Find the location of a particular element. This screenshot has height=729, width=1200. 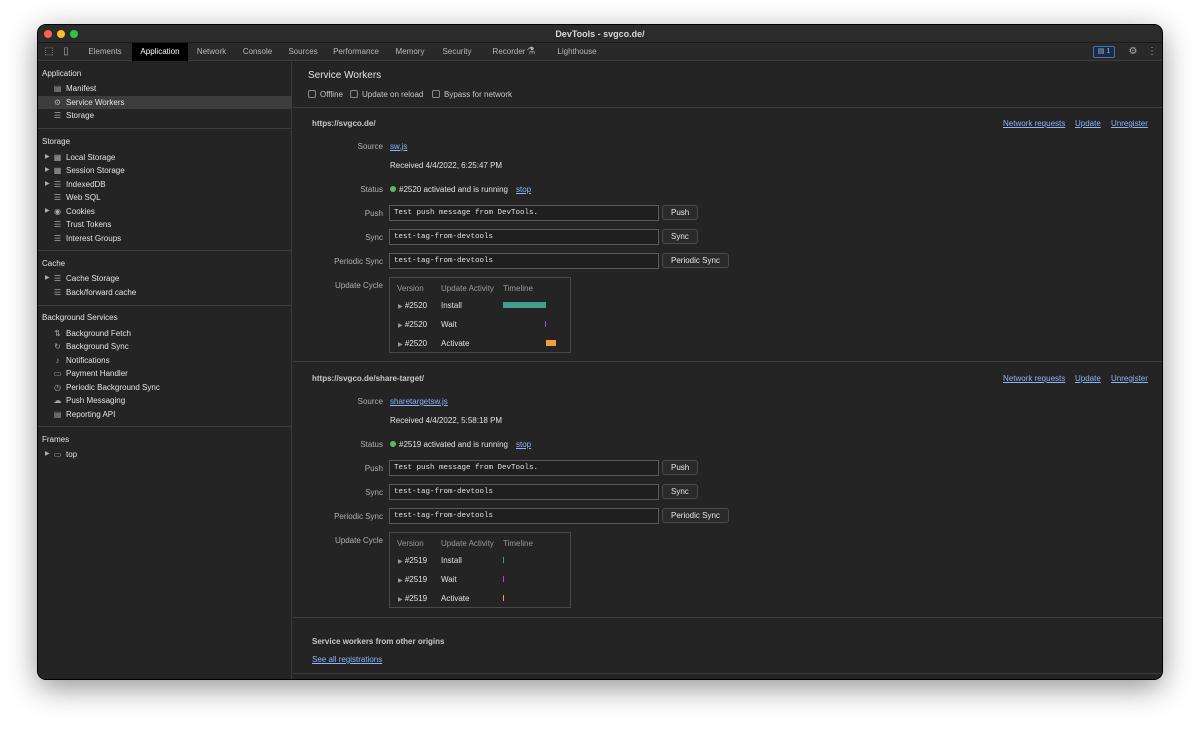

sidebar-item-cache-storage: ▶ ☰ Cache Storage is located at coordinates (164, 278).